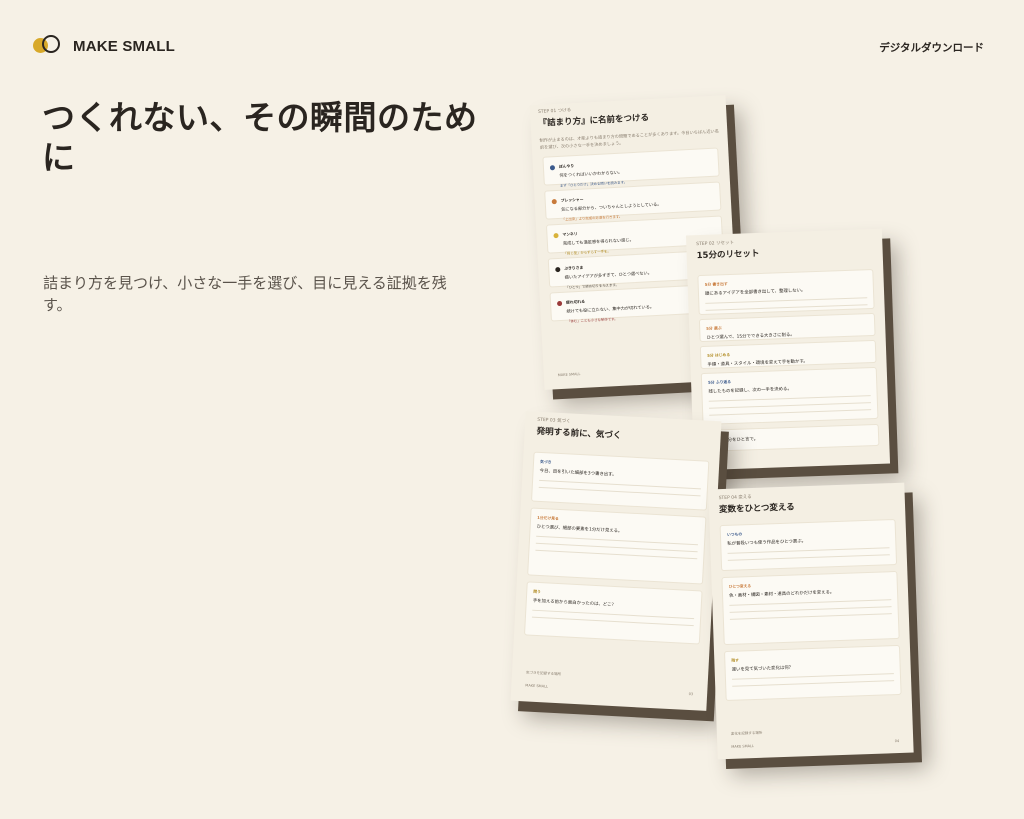 This screenshot has width=1024, height=819. Describe the element at coordinates (591, 173) in the screenshot. I see `stuck-type-desc: 何をつくればいいかわからない。` at that location.